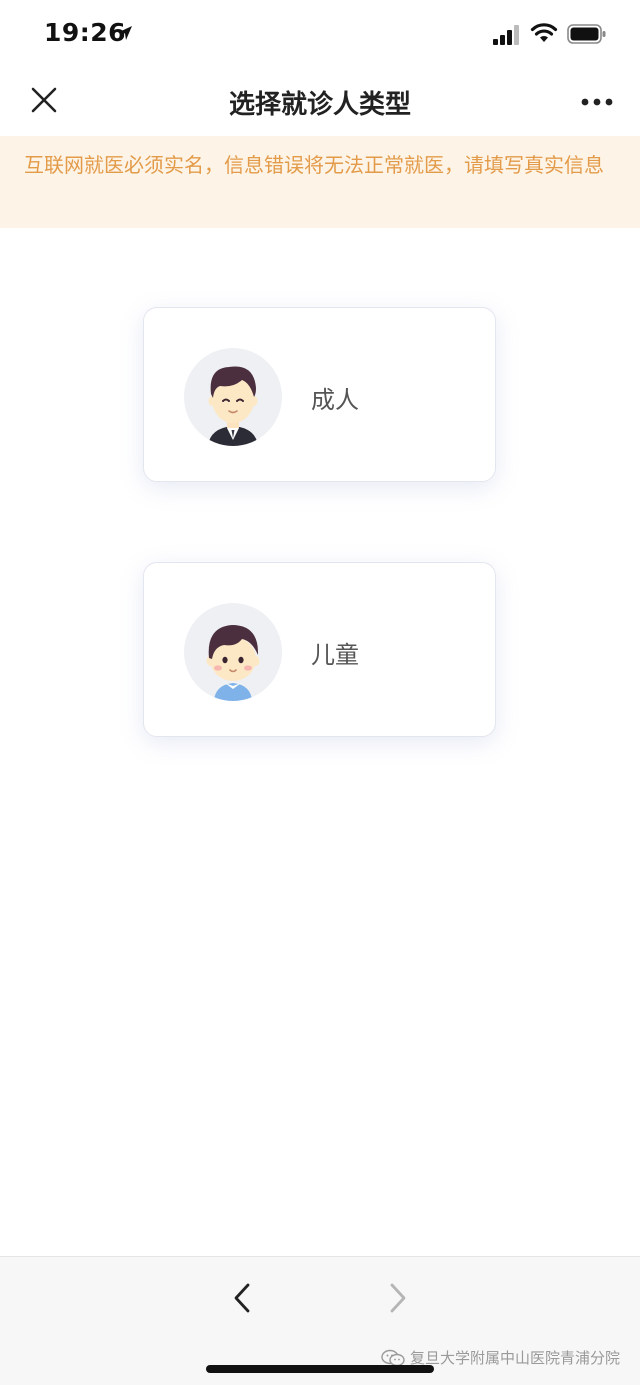 The height and width of the screenshot is (1385, 640). What do you see at coordinates (242, 1298) in the screenshot?
I see `back-arrow-icon` at bounding box center [242, 1298].